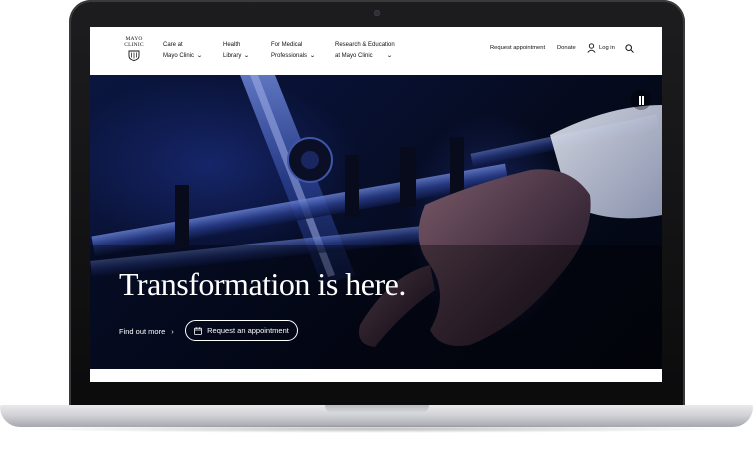 The width and height of the screenshot is (753, 450). I want to click on mayo-clinic-logo: MAYO CLINIC, so click(134, 48).